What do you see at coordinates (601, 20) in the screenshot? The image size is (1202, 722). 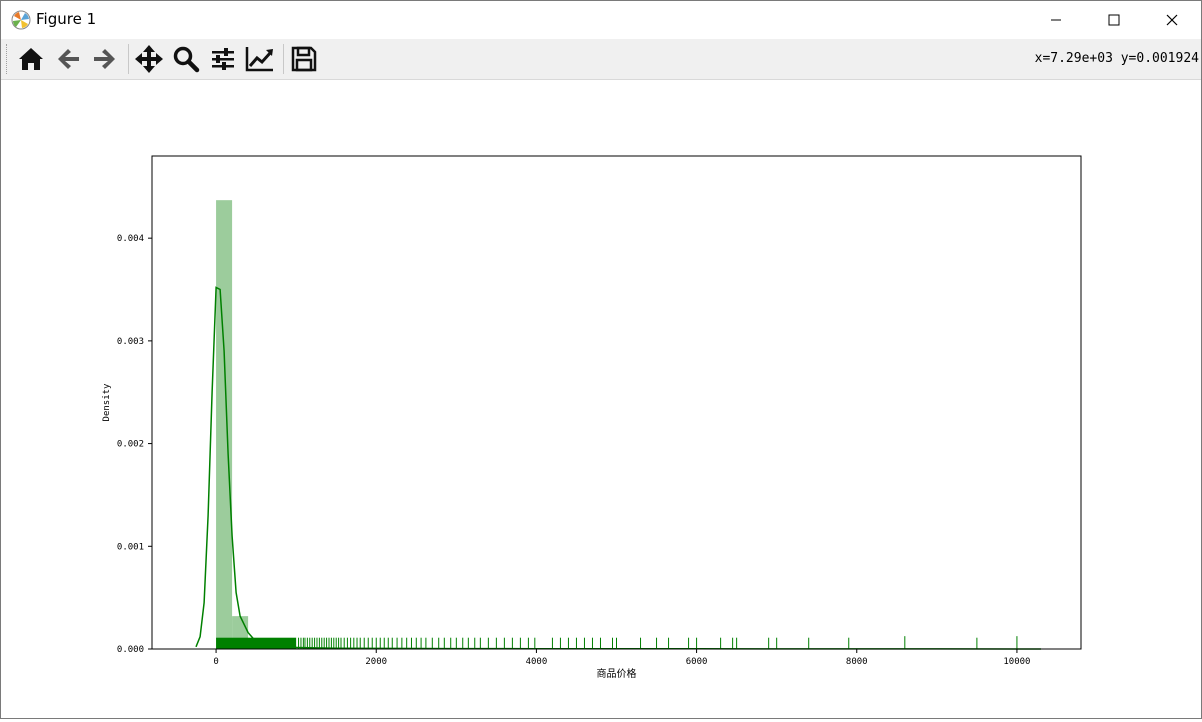 I see `title-bar: Figure 1` at bounding box center [601, 20].